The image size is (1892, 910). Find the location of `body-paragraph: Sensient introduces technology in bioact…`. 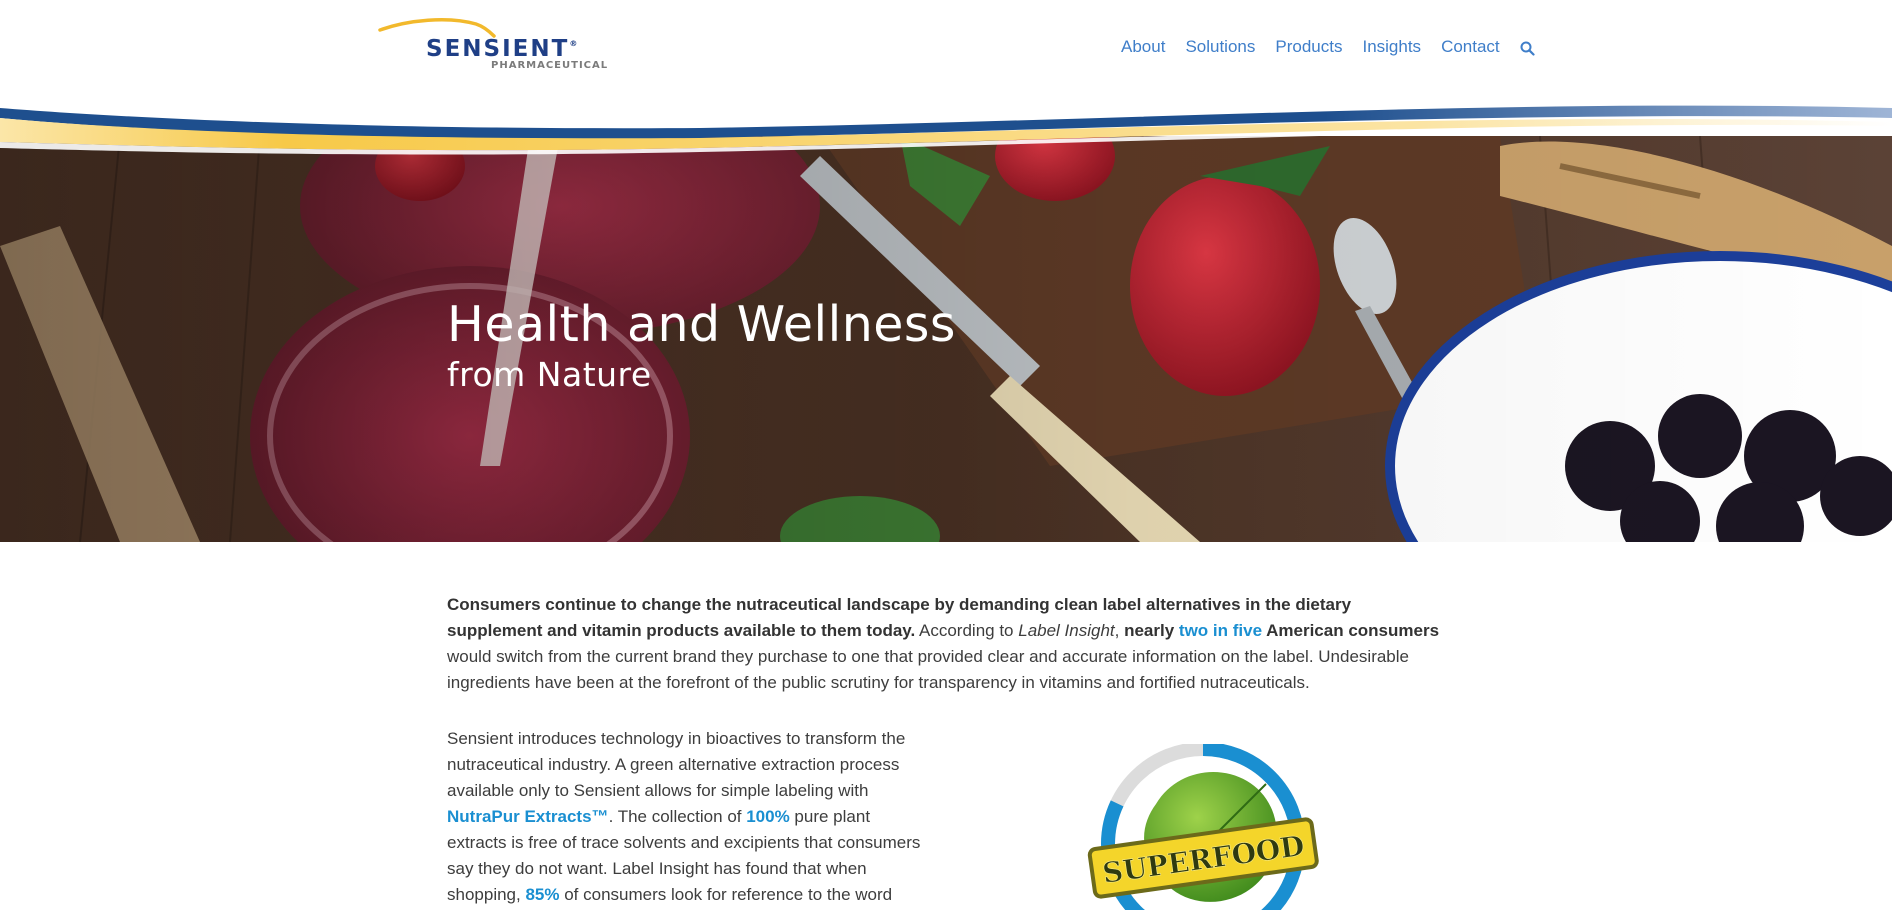

body-paragraph: Sensient introduces technology in bioact… is located at coordinates (687, 817).